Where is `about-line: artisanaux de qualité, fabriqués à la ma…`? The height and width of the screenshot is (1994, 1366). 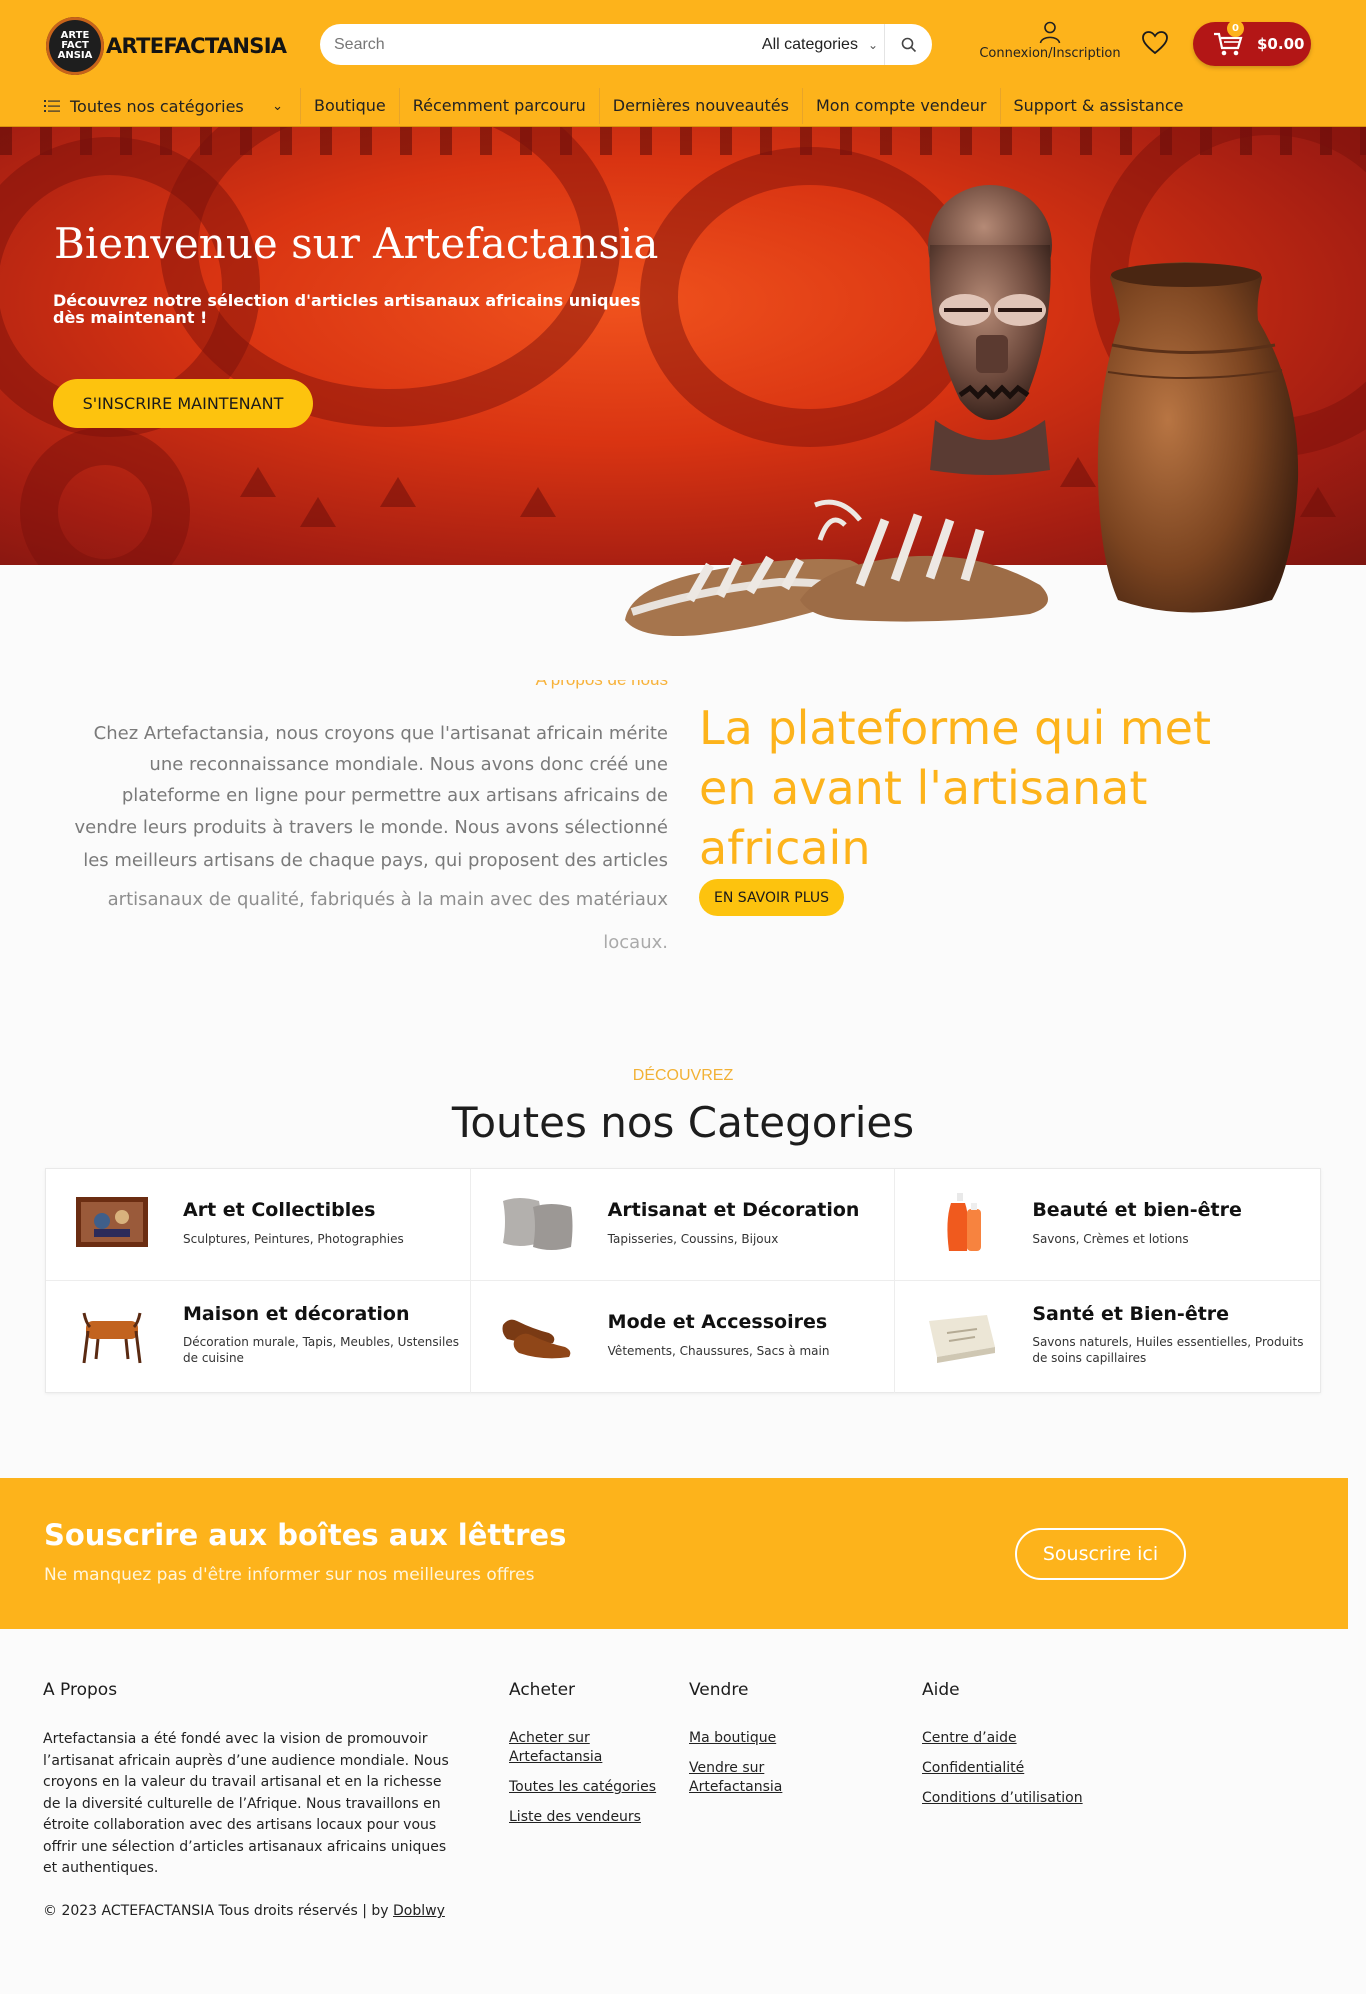
about-line: artisanaux de qualité, fabriqués à la ma… is located at coordinates (387, 899).